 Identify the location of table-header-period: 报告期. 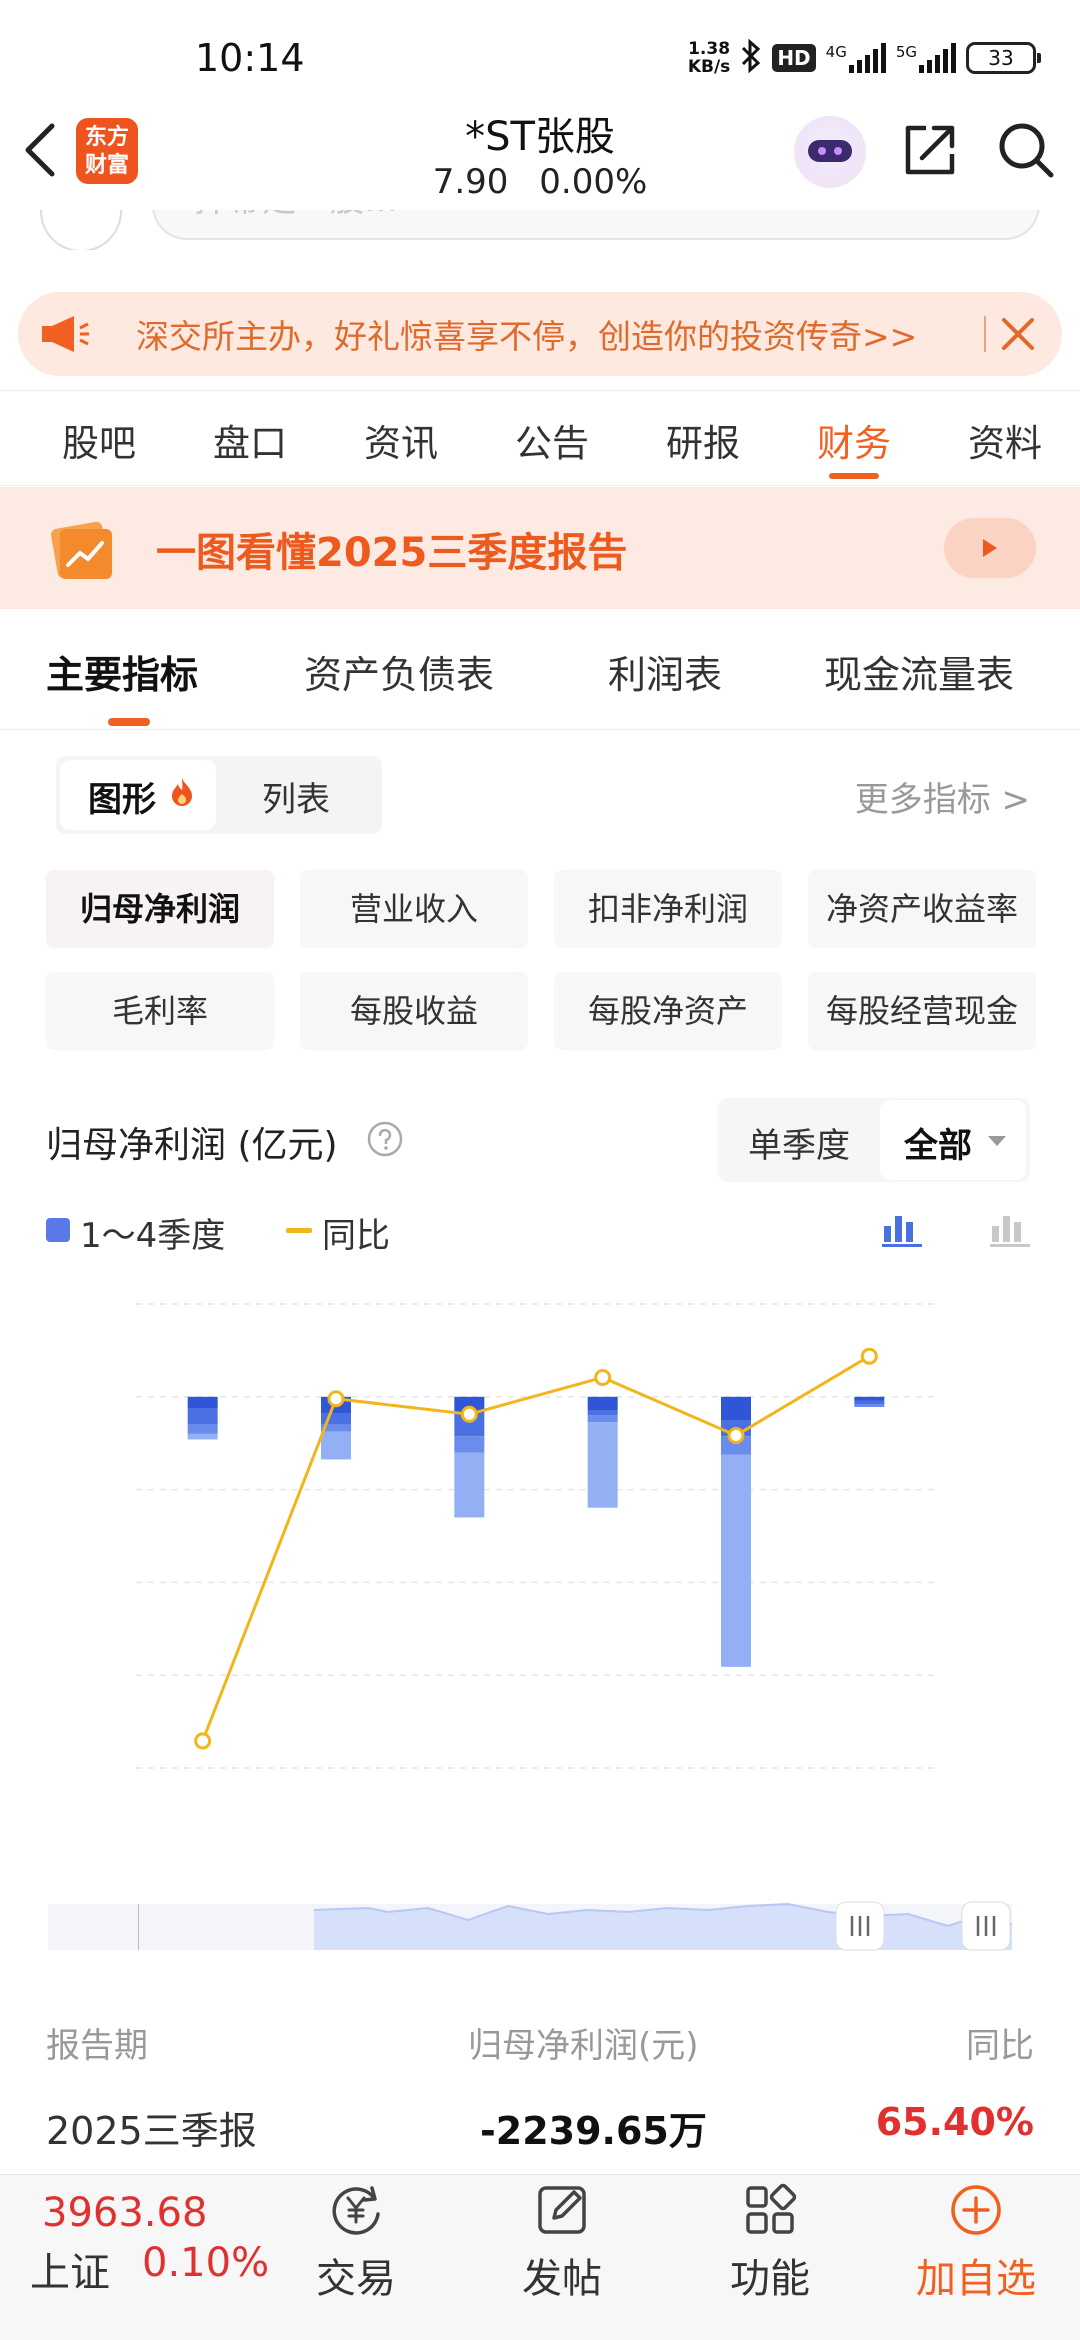
(97, 2046).